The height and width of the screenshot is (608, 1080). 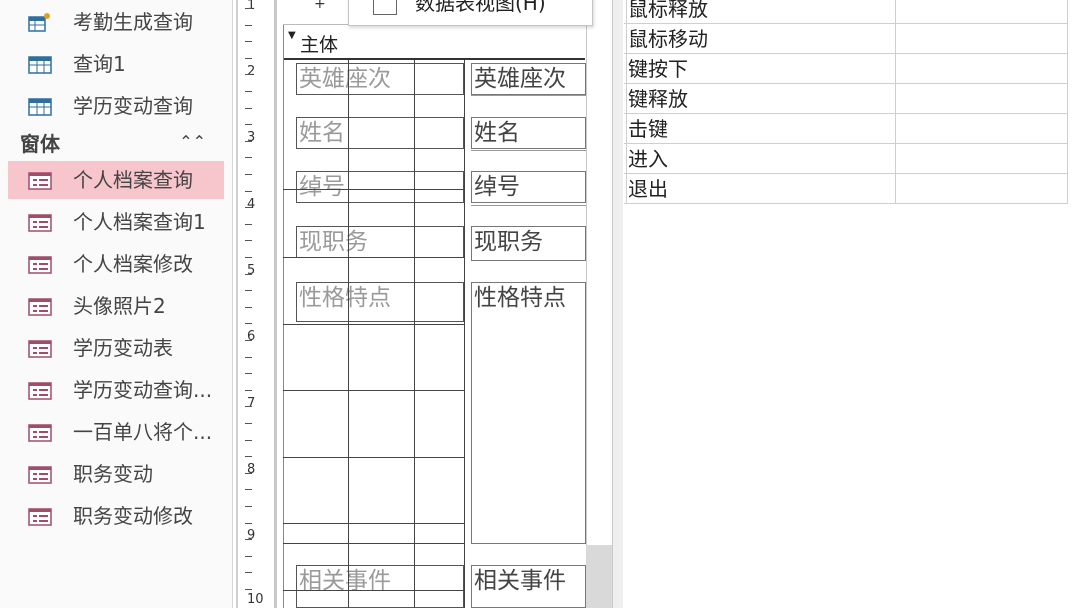 What do you see at coordinates (380, 133) in the screenshot?
I see `field-label: 姓名` at bounding box center [380, 133].